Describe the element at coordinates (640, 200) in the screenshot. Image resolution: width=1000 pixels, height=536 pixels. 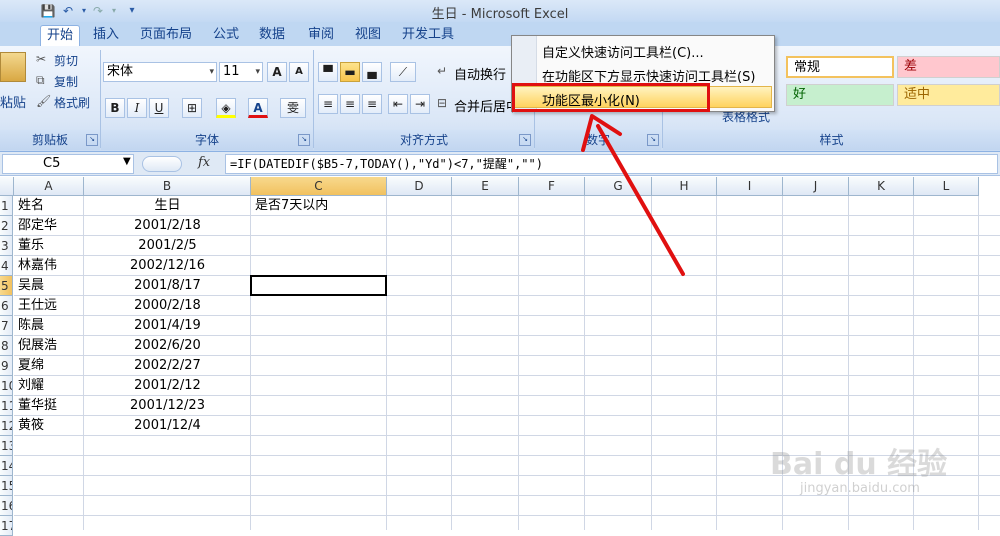
I see `annotation-arrow-shaft` at that location.